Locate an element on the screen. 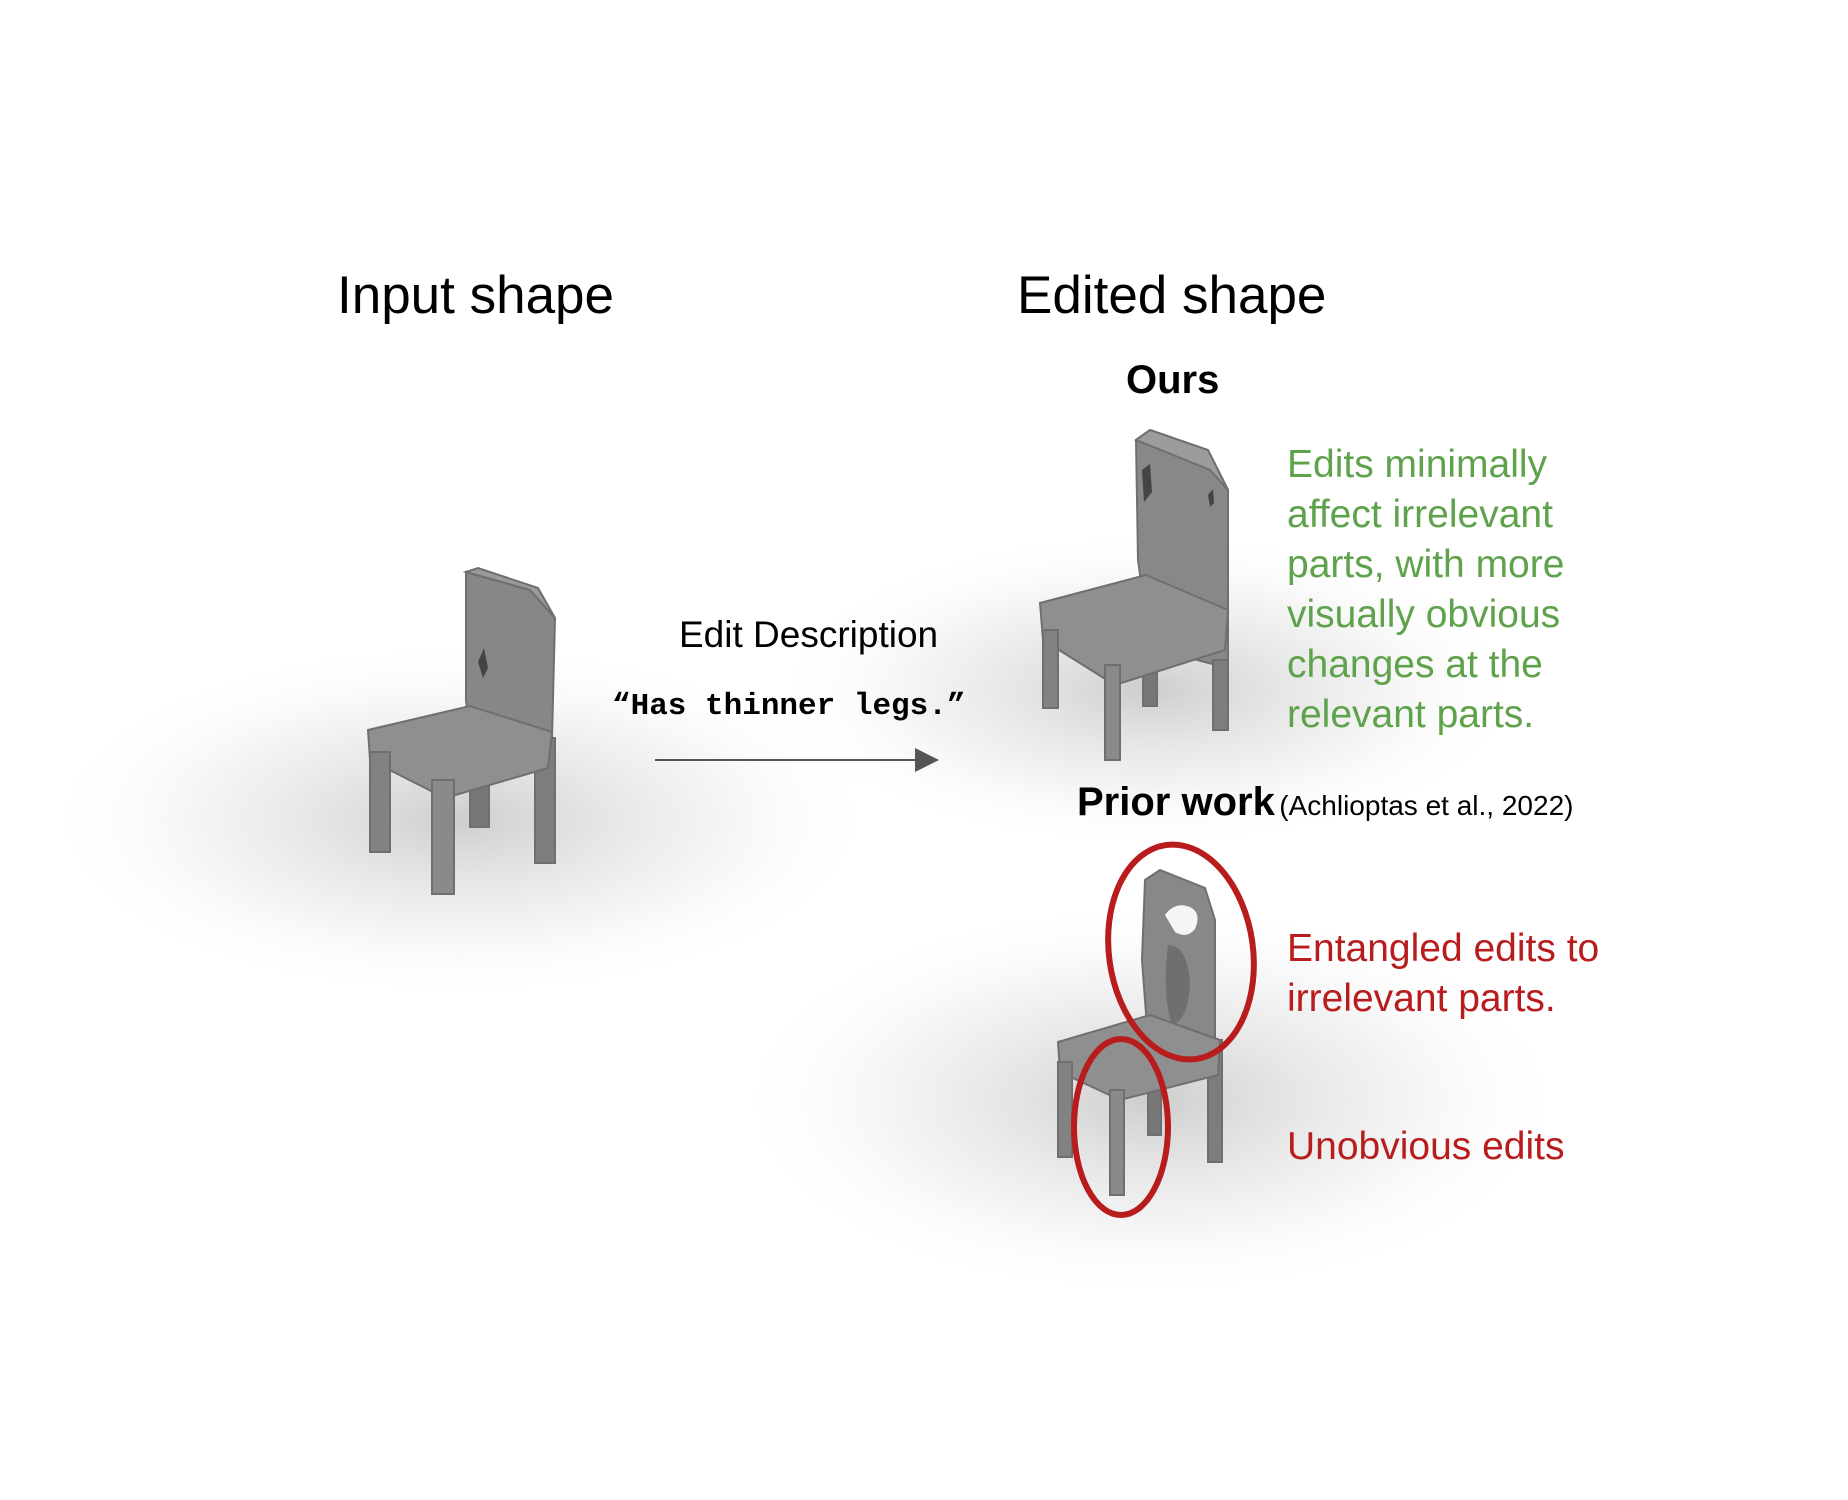 This screenshot has width=1848, height=1500. ours-note-line: parts, with more is located at coordinates (1426, 564).